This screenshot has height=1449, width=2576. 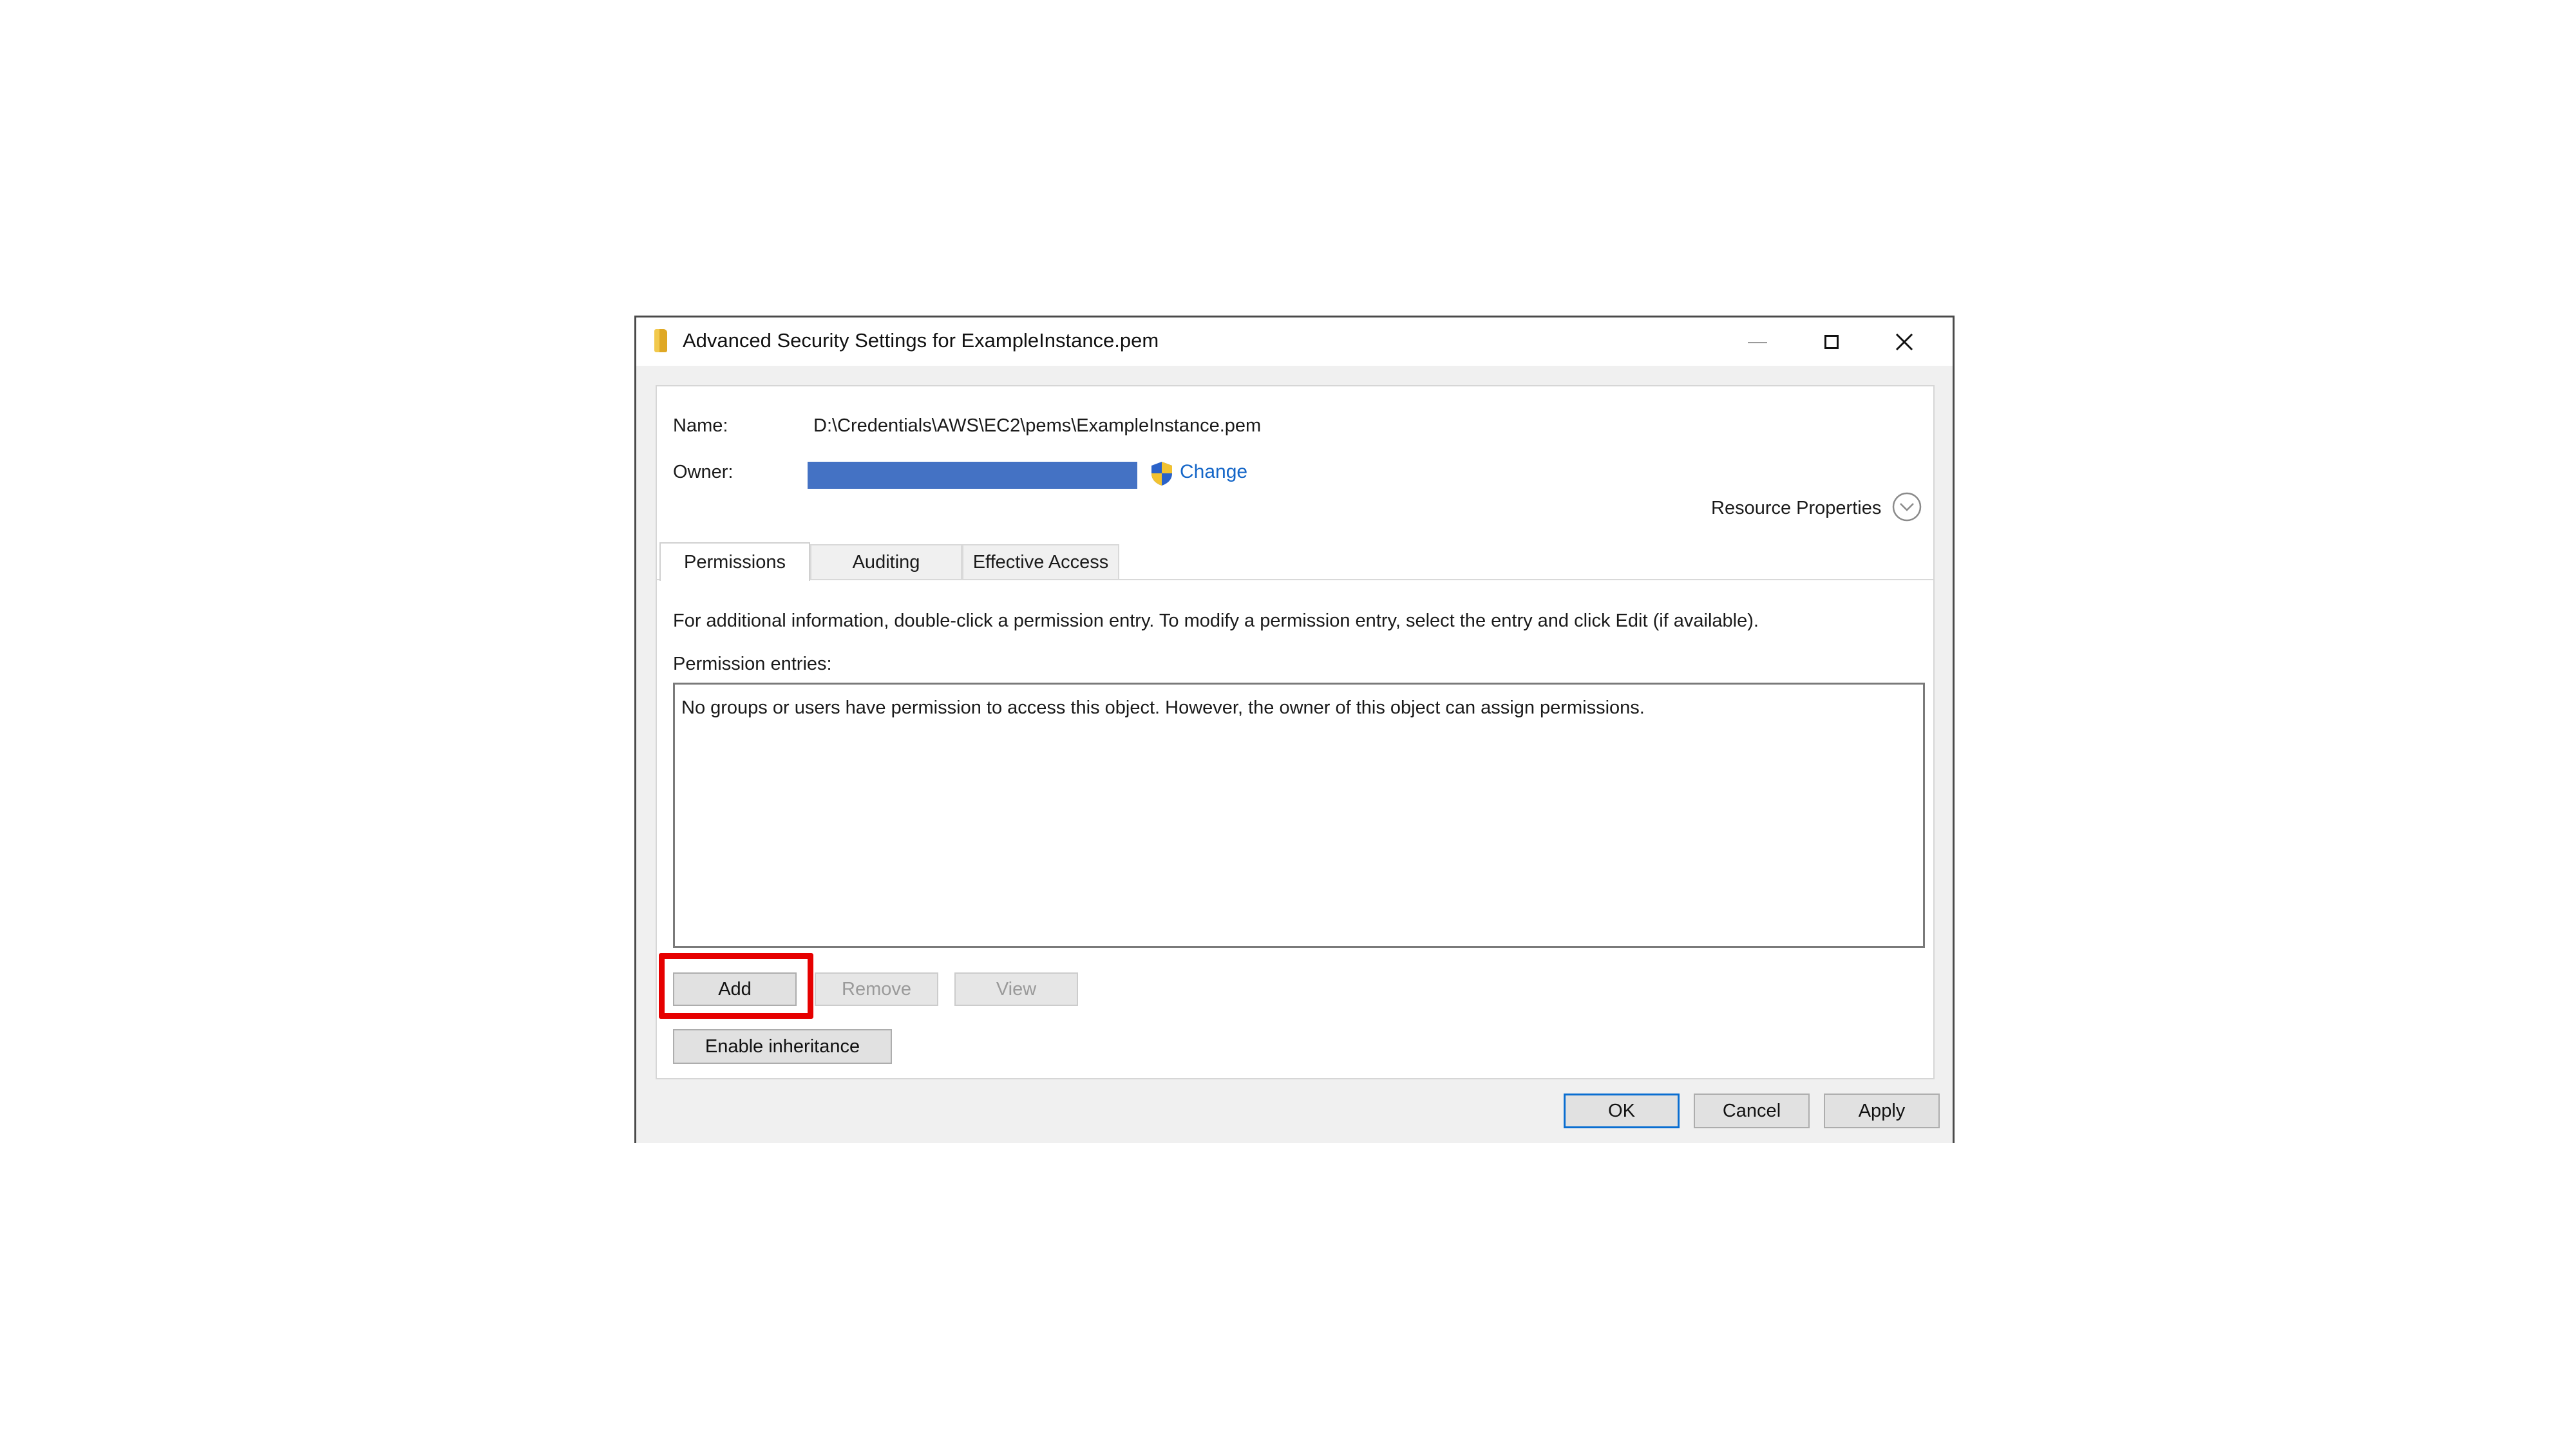 I want to click on maximize-icon, so click(x=1832, y=341).